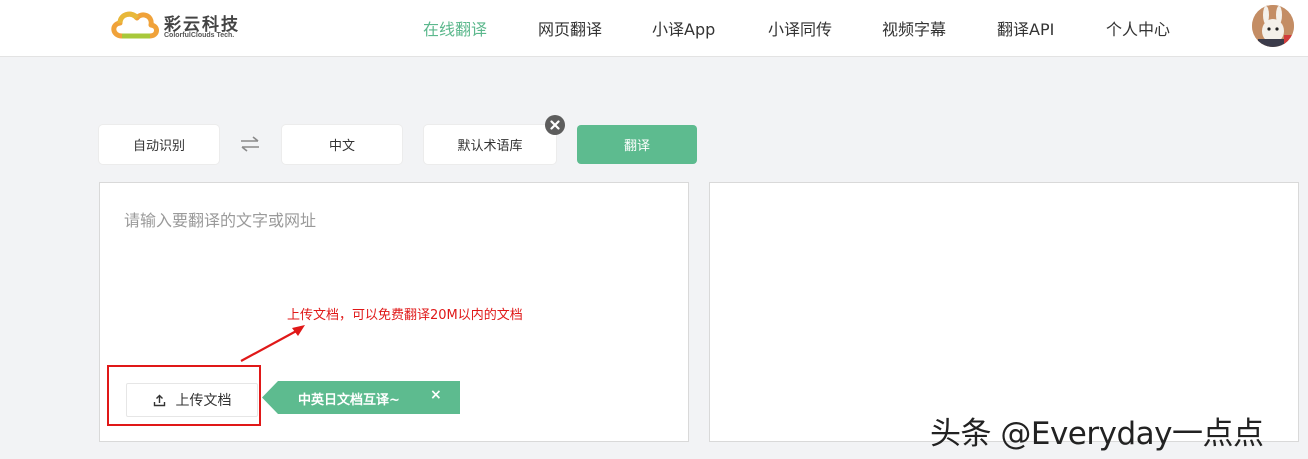  I want to click on nav-api: 翻译API, so click(1025, 28).